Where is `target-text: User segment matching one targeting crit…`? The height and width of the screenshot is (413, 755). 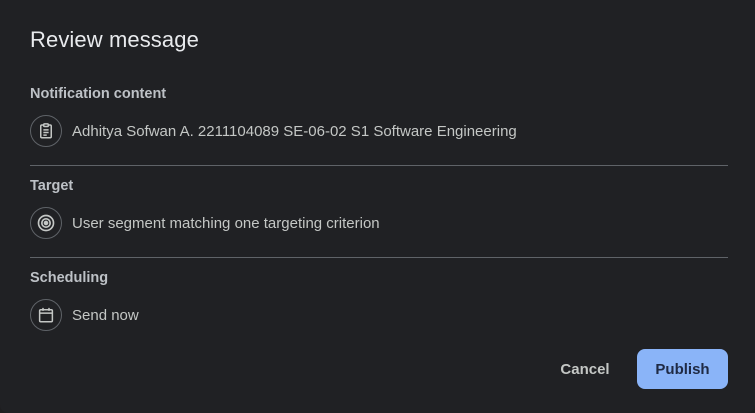 target-text: User segment matching one targeting crit… is located at coordinates (226, 223).